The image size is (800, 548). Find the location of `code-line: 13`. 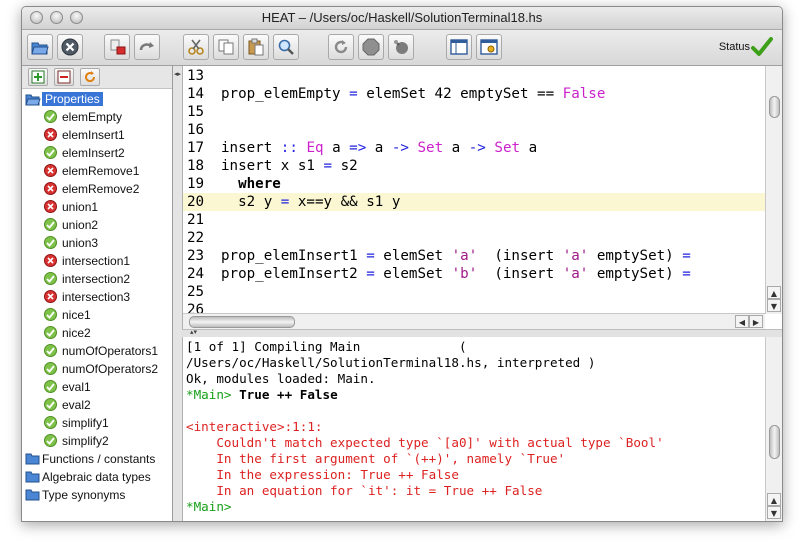

code-line: 13 is located at coordinates (474, 76).